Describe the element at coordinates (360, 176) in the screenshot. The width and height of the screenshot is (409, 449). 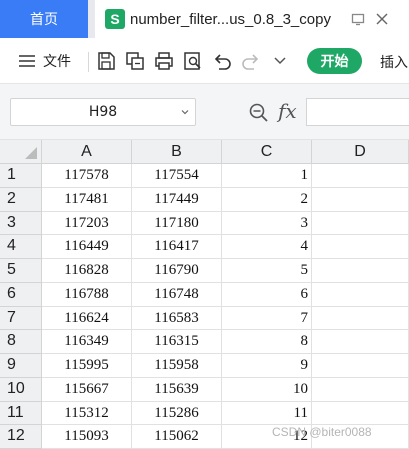
I see `cell-d1` at that location.